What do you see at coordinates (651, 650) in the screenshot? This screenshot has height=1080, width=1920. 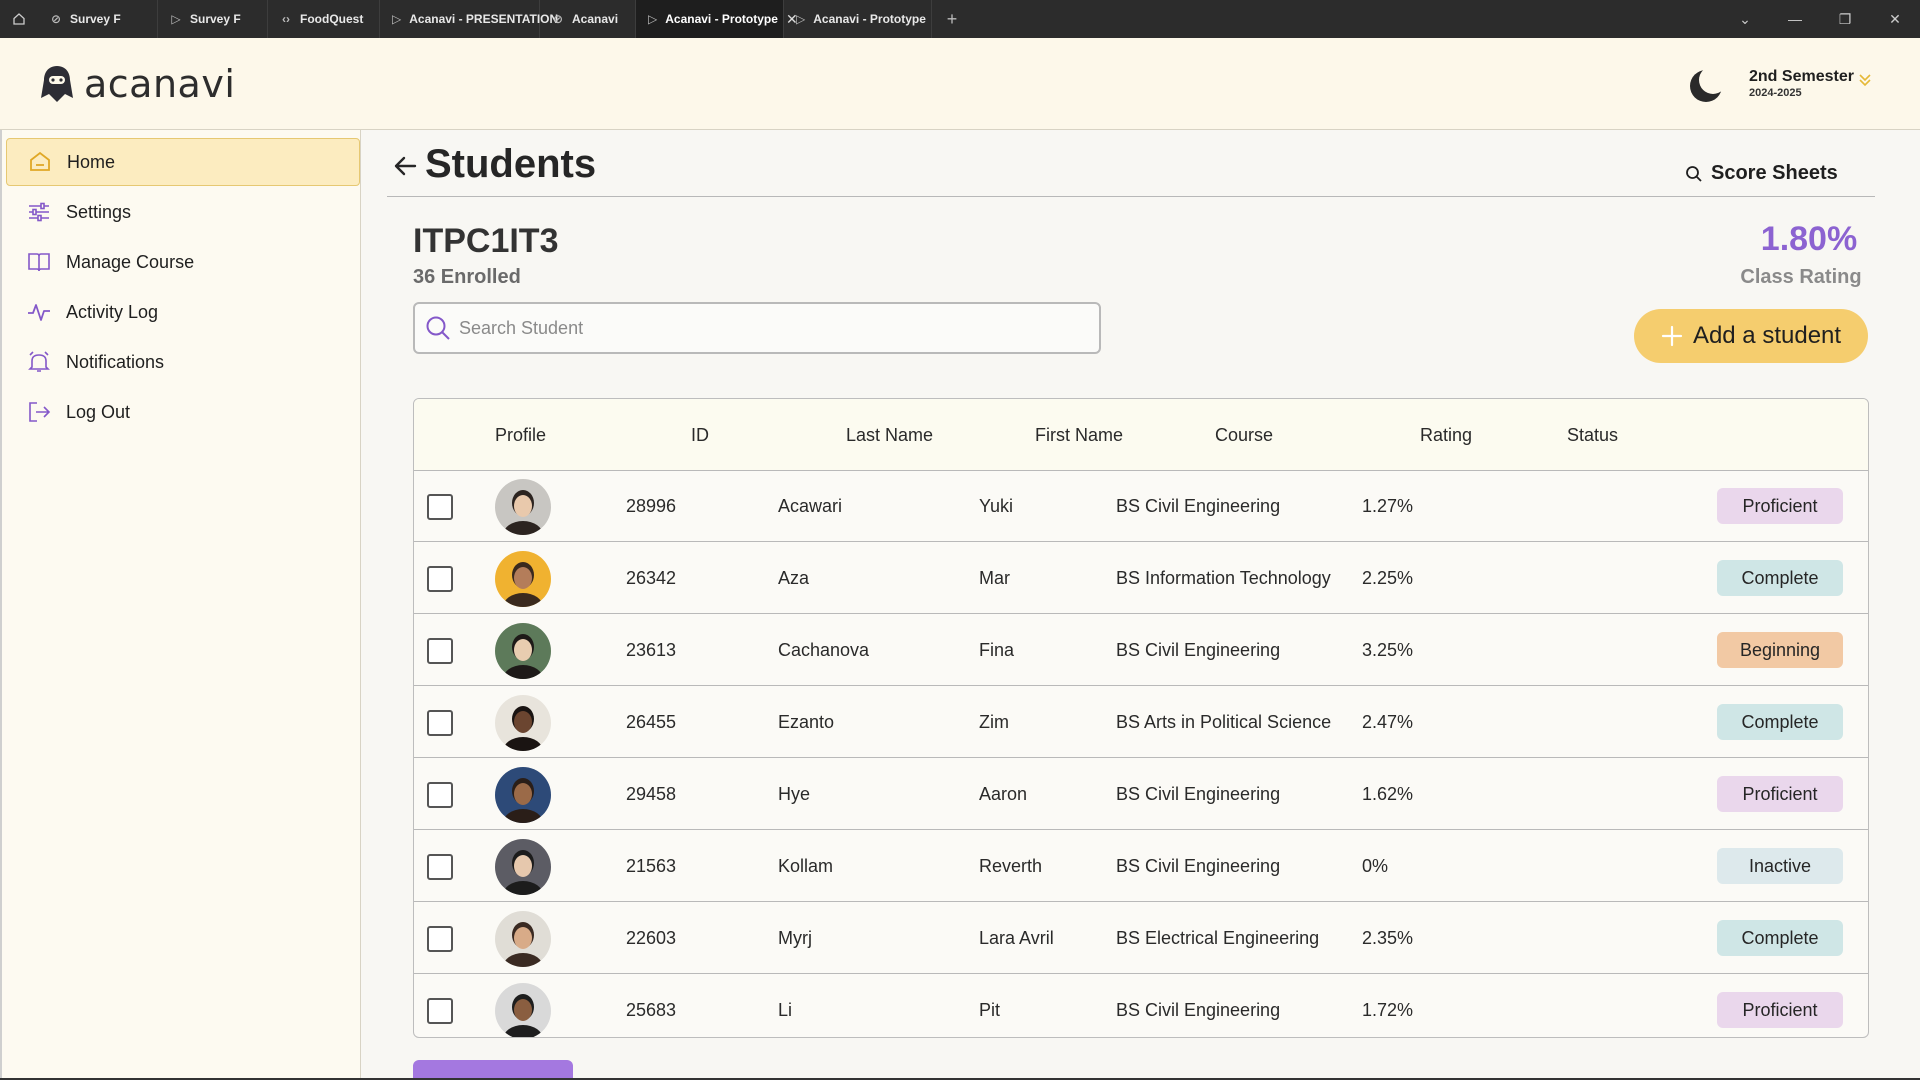 I see `student-id: 23613` at bounding box center [651, 650].